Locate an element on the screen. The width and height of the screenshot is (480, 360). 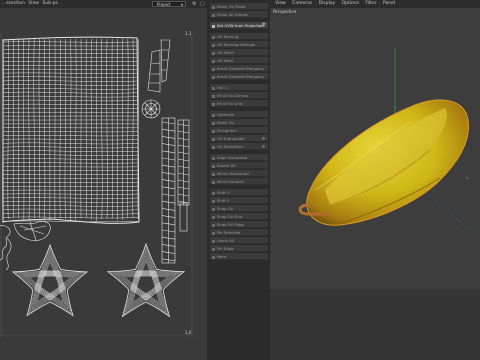
vp-menu-options: Options is located at coordinates (350, 4).